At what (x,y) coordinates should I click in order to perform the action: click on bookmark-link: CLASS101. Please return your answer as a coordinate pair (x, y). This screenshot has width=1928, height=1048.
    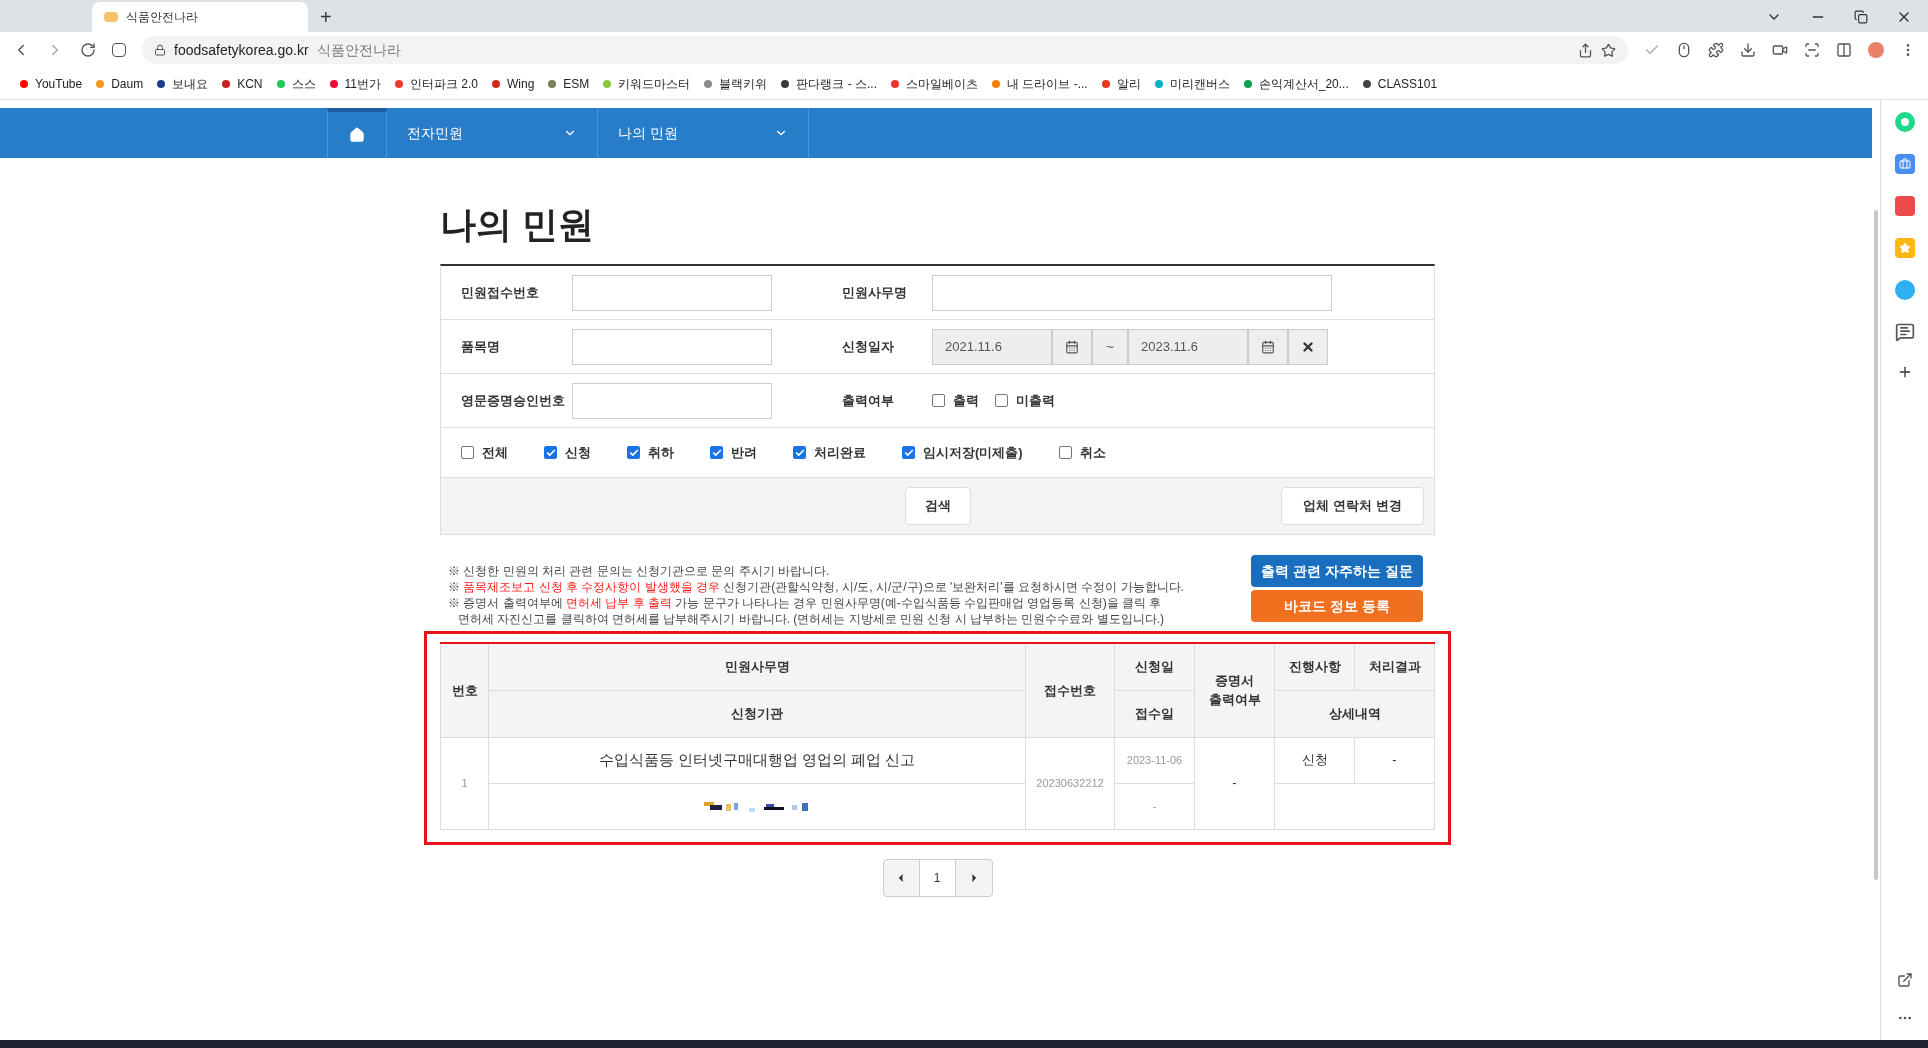
    Looking at the image, I should click on (1400, 83).